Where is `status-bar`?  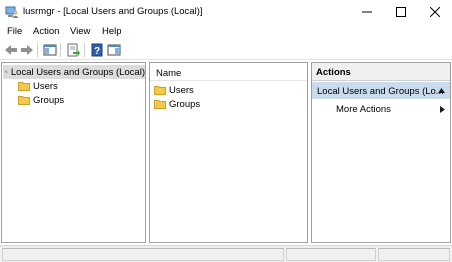
status-bar is located at coordinates (226, 253).